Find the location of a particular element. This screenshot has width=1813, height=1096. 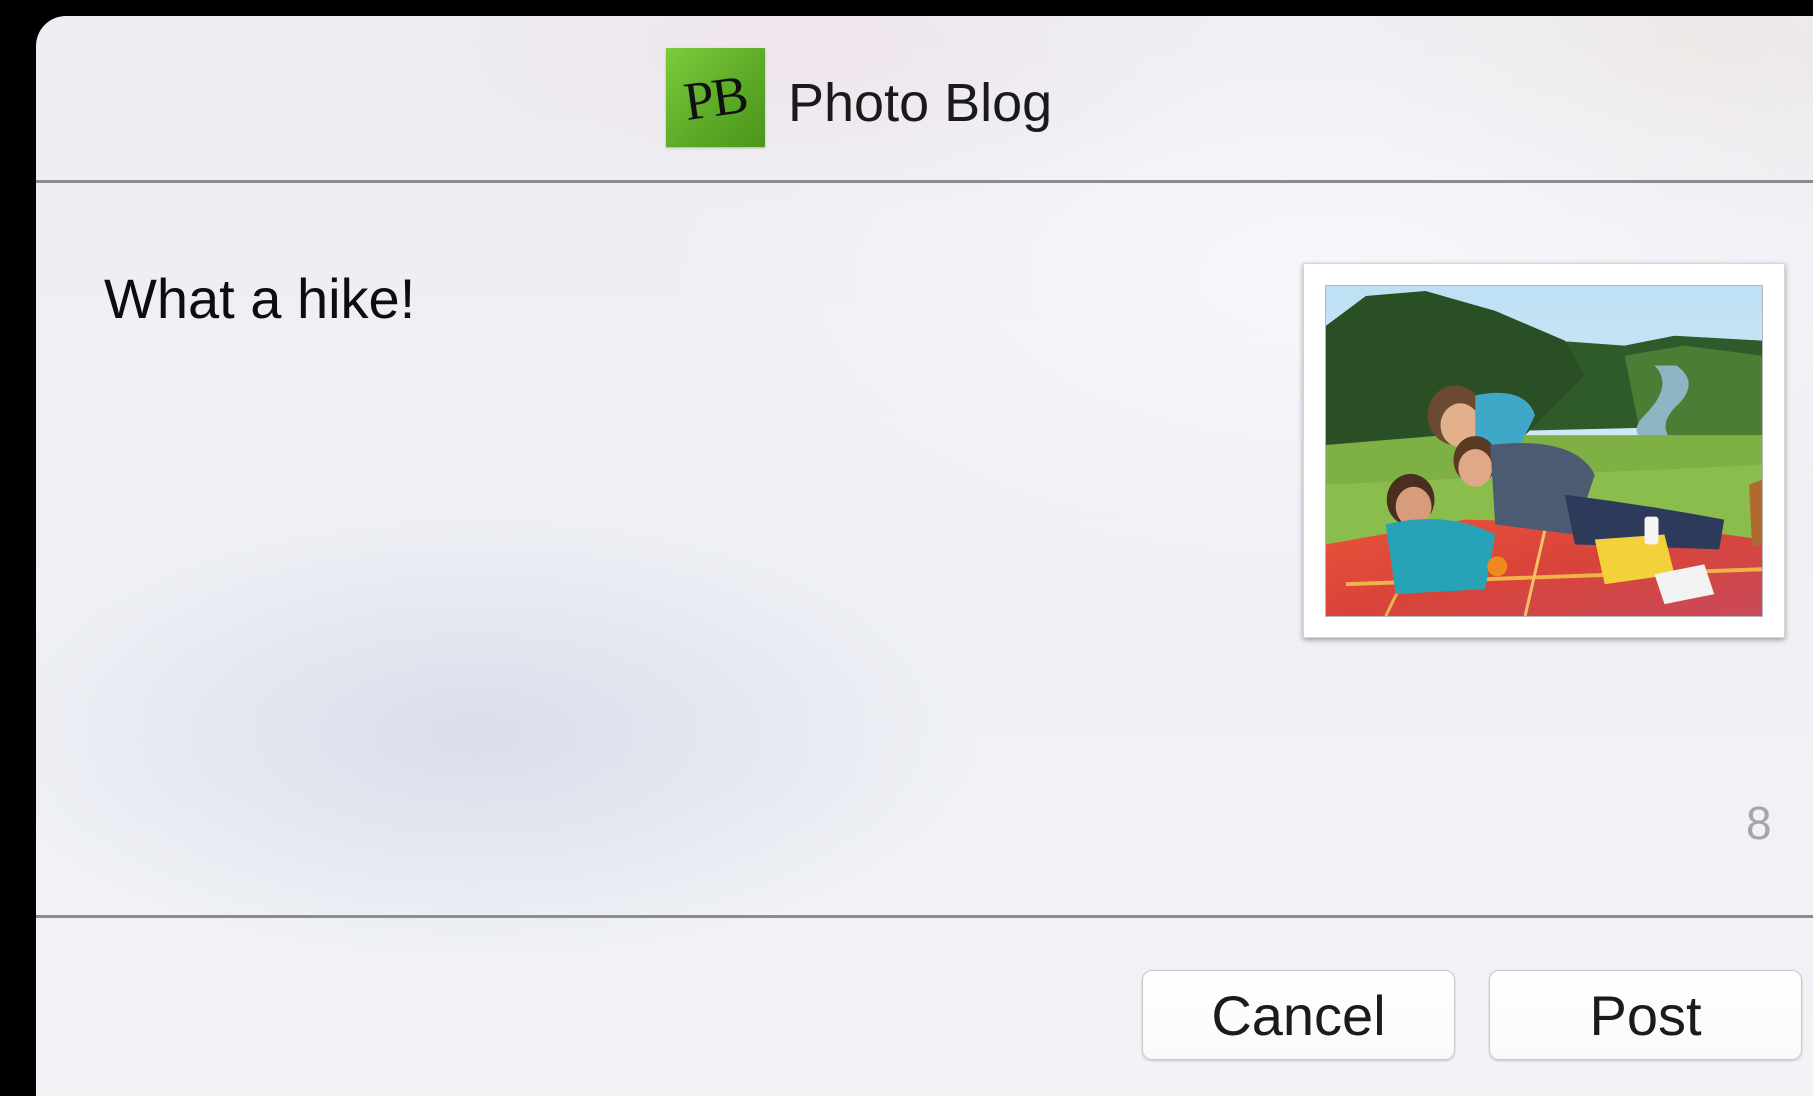

header-divider is located at coordinates (924, 181).